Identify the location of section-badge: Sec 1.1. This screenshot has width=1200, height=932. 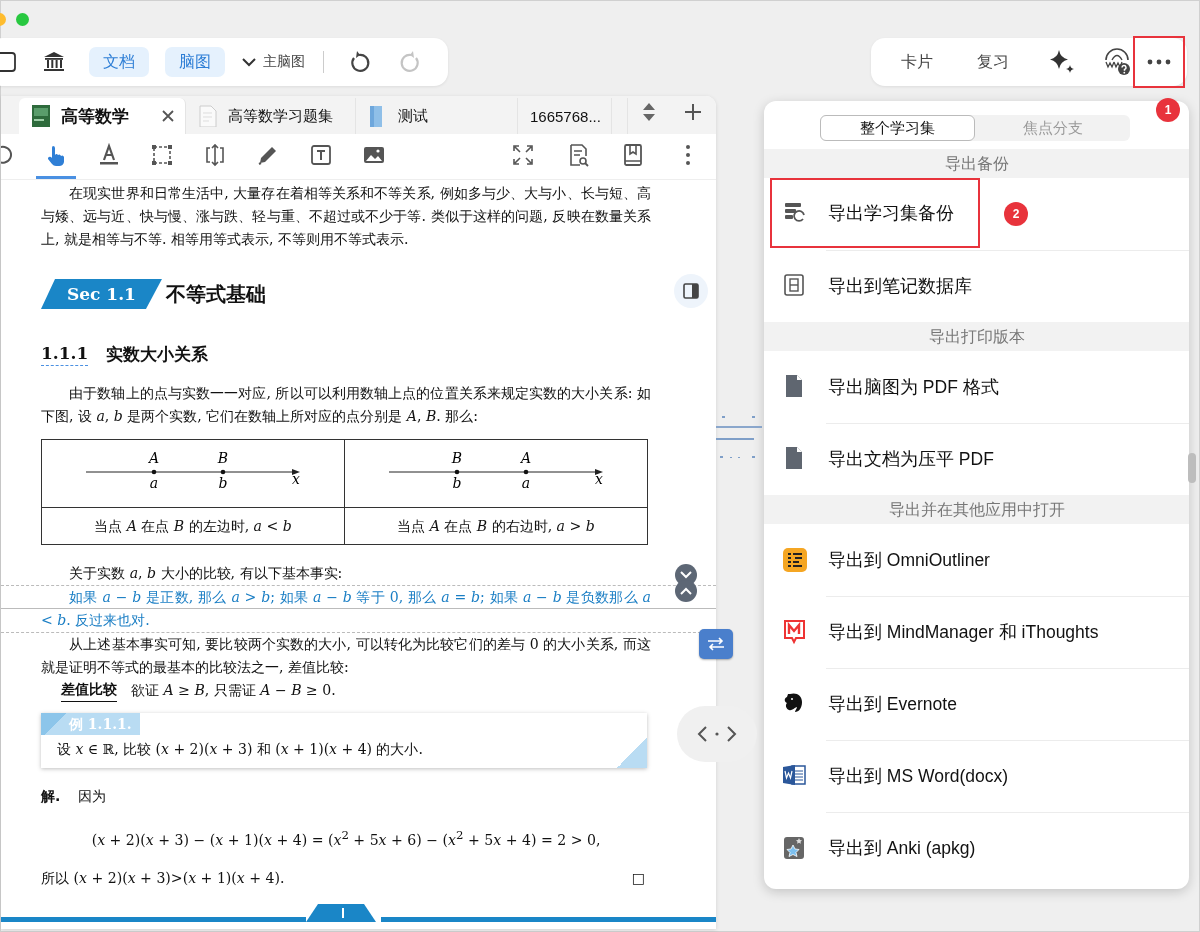
(101, 294).